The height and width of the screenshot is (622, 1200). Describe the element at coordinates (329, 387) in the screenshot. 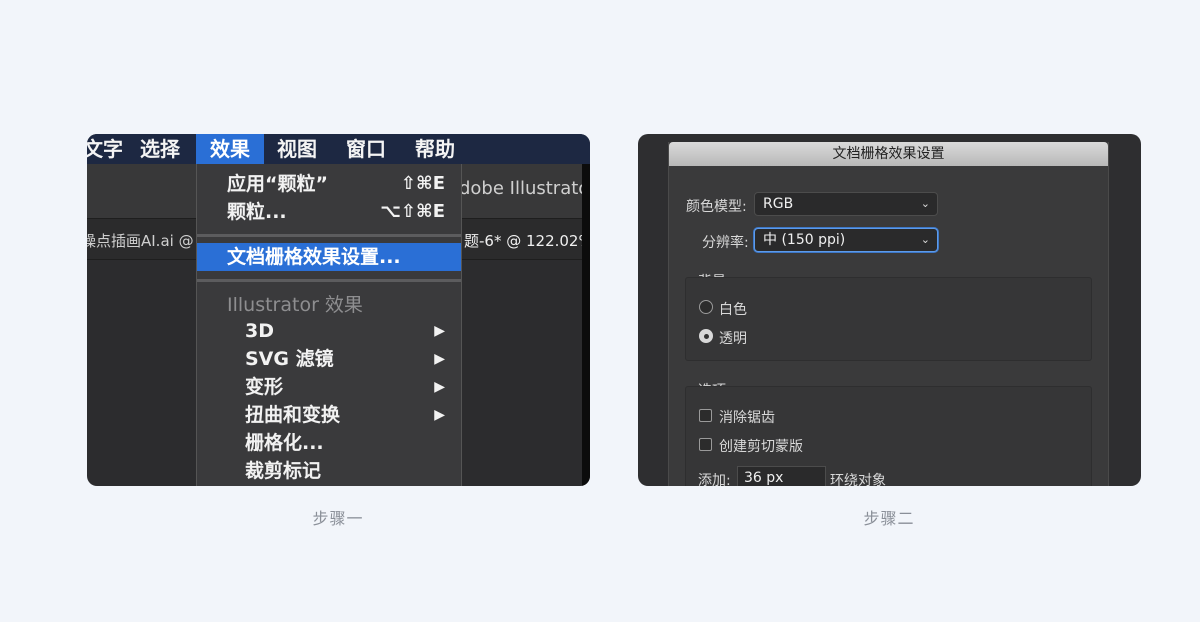

I see `menu-item-warp: 变形 ▶` at that location.